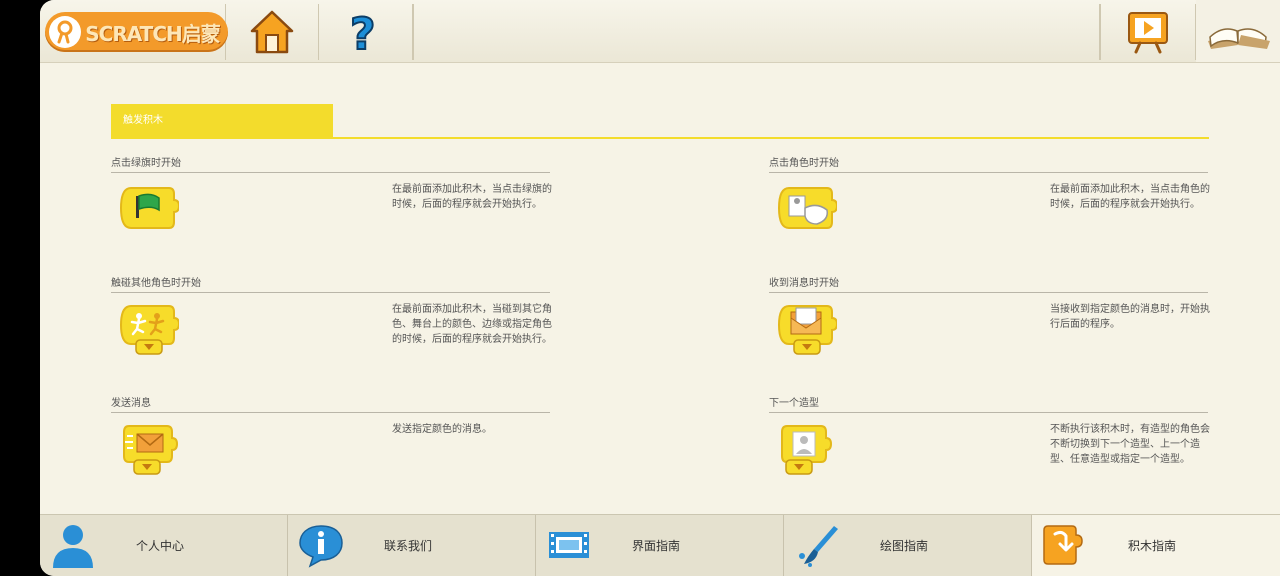 The height and width of the screenshot is (576, 1280). What do you see at coordinates (988, 403) in the screenshot?
I see `block-title: 下一个造型` at bounding box center [988, 403].